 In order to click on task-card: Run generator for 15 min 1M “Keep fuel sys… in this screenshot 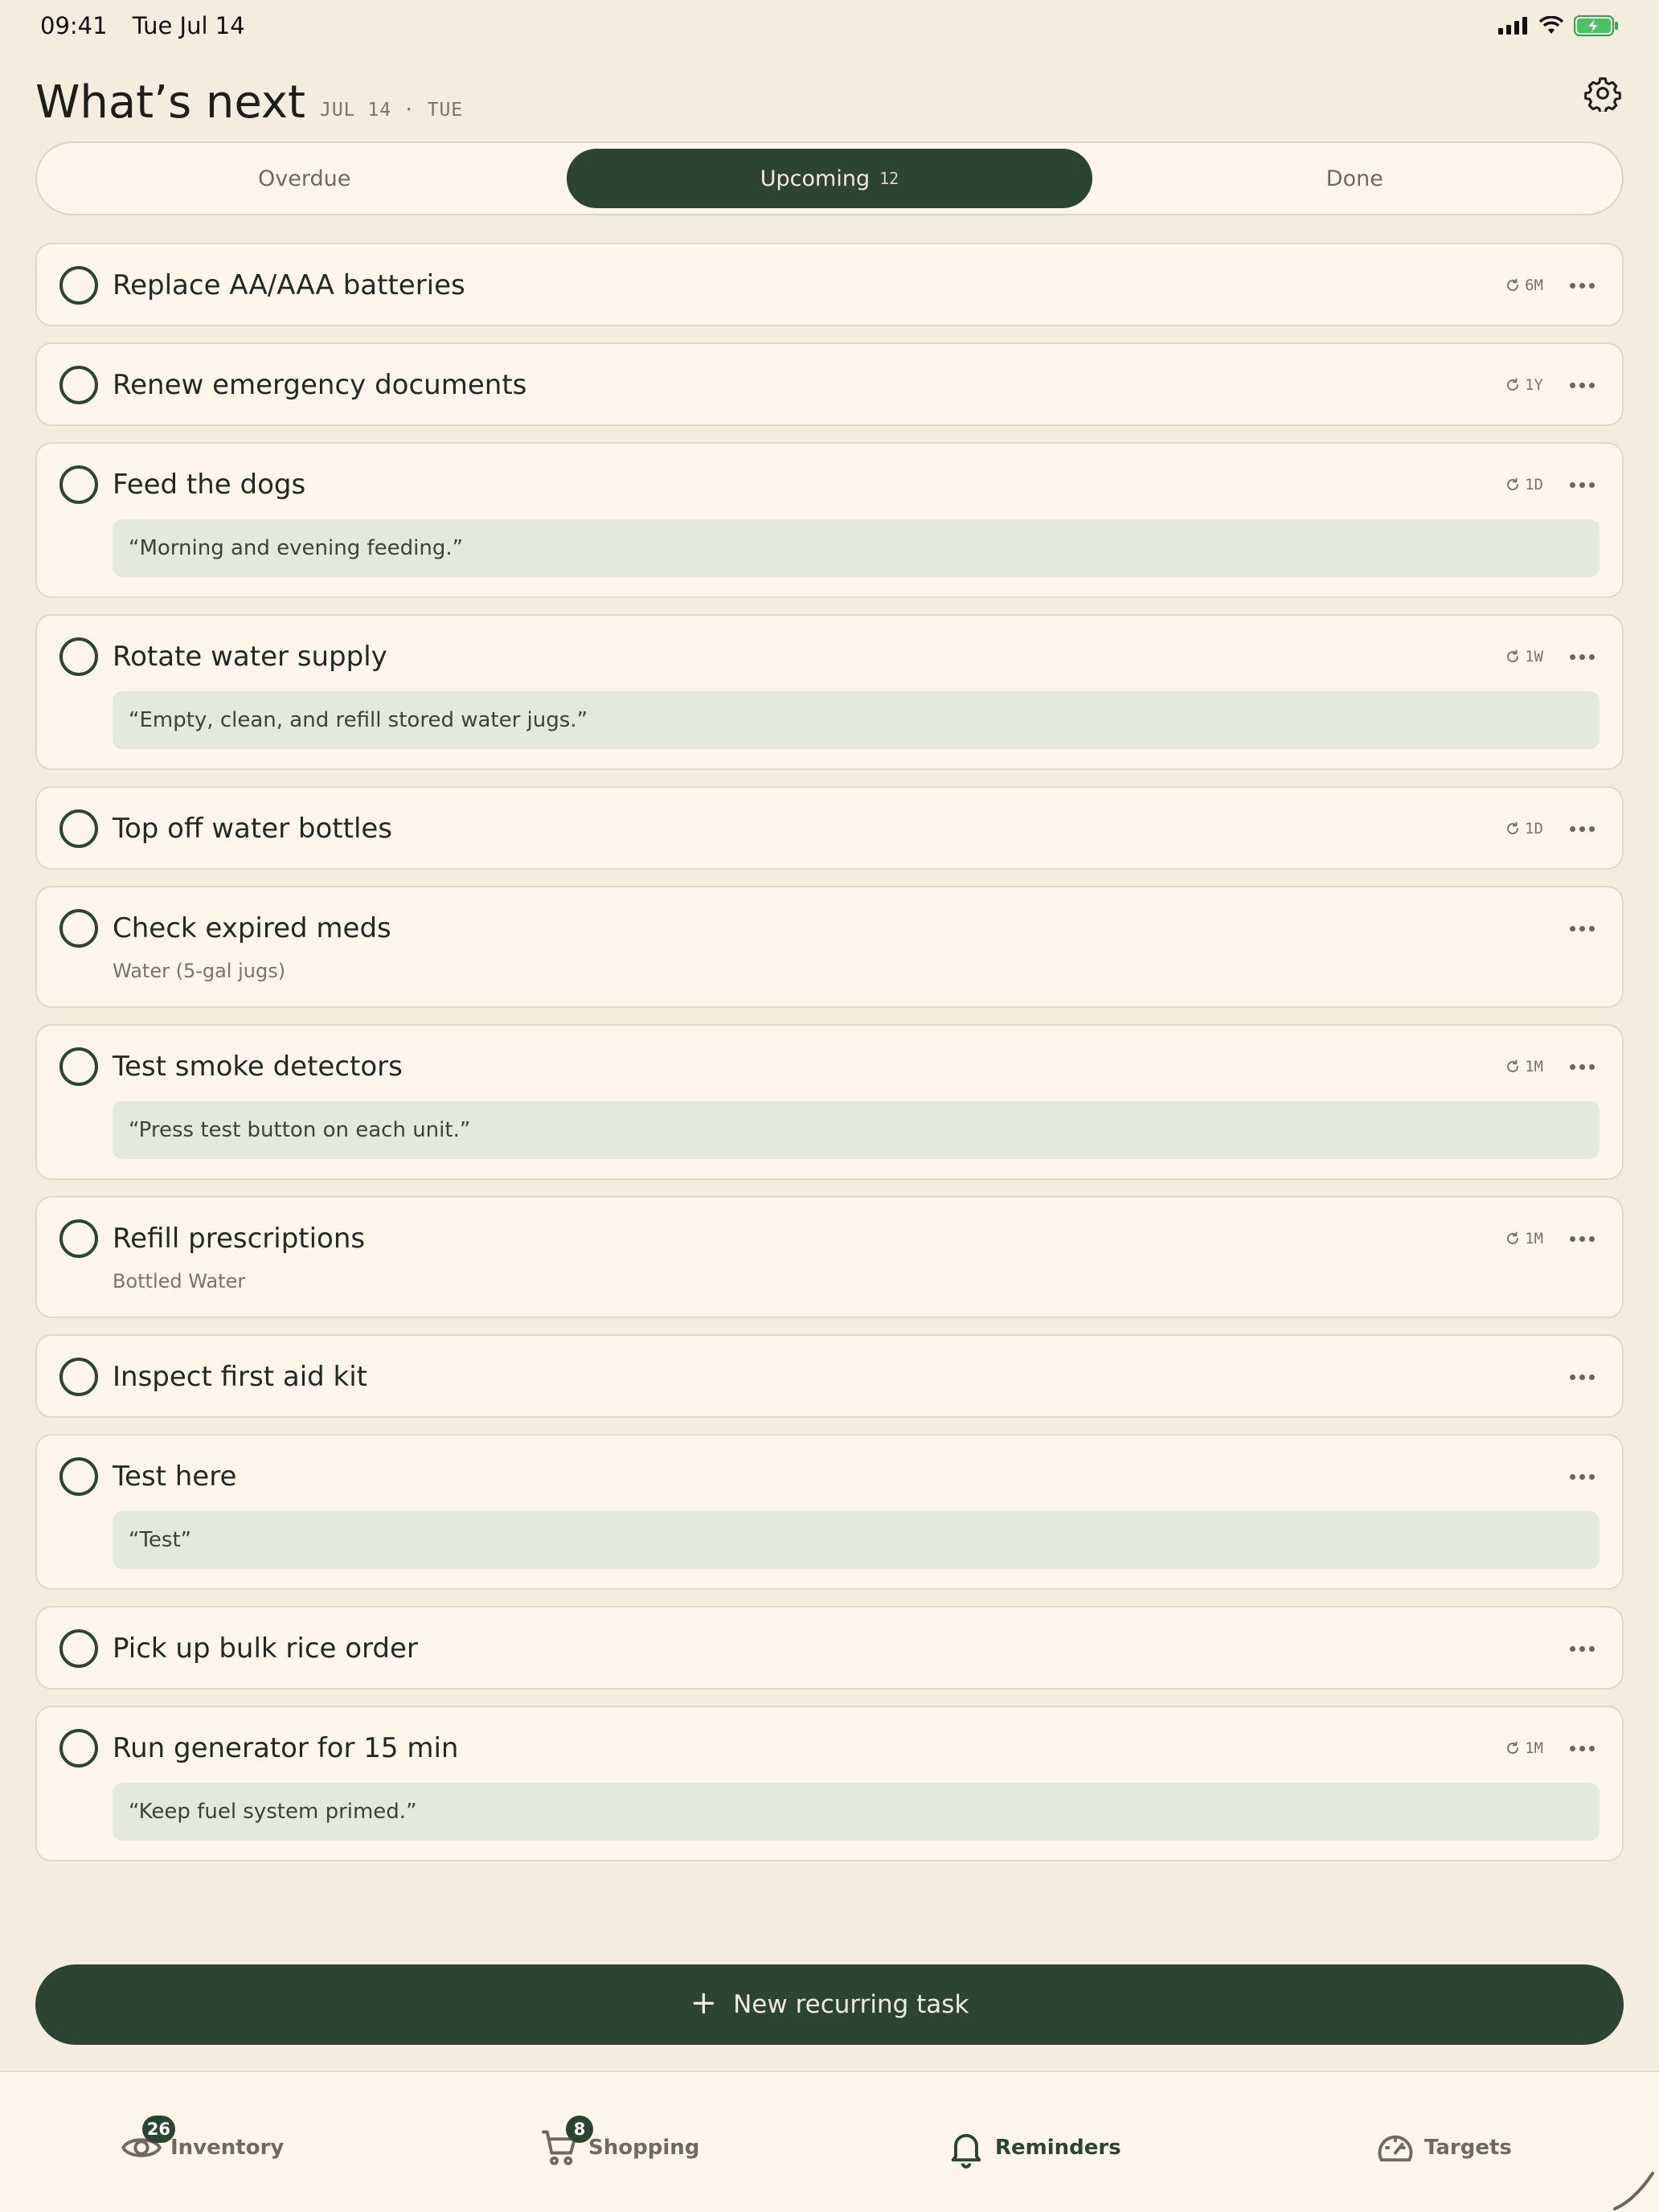, I will do `click(829, 1784)`.